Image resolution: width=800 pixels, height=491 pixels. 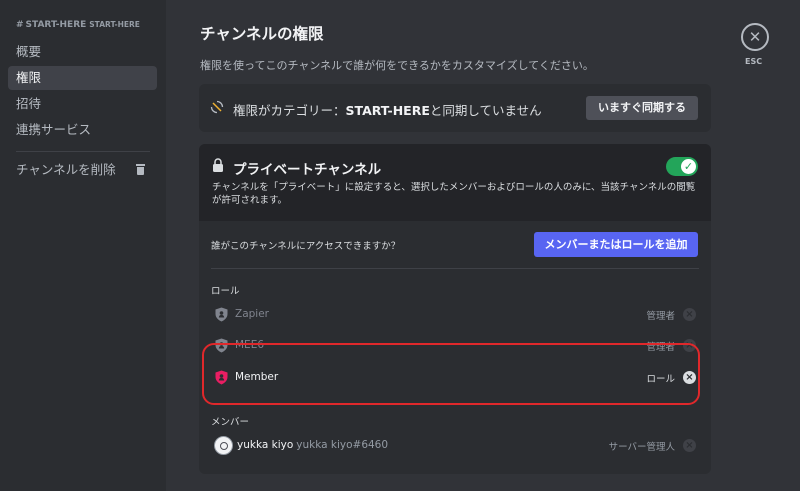 What do you see at coordinates (66, 169) in the screenshot?
I see `delete-channel-label: チャンネルを削除` at bounding box center [66, 169].